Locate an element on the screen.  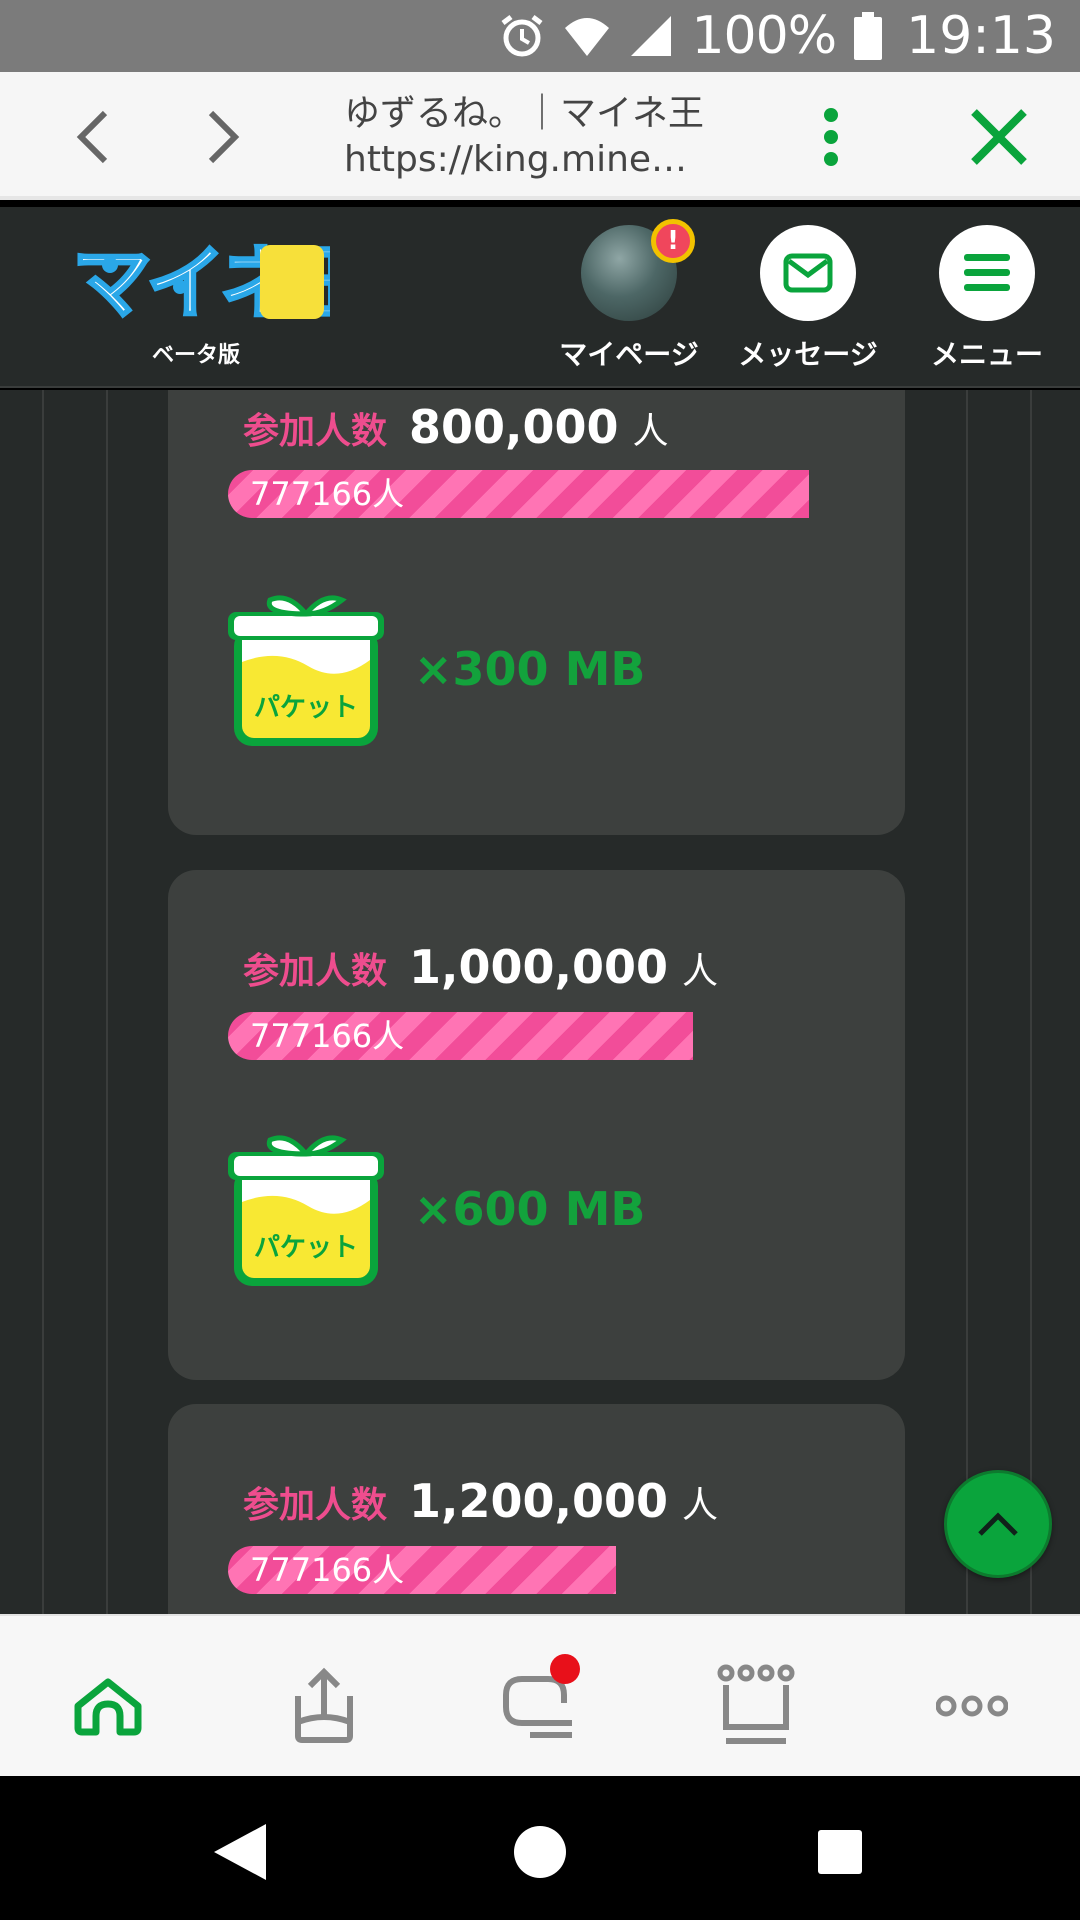
crown-icon is located at coordinates (756, 1704).